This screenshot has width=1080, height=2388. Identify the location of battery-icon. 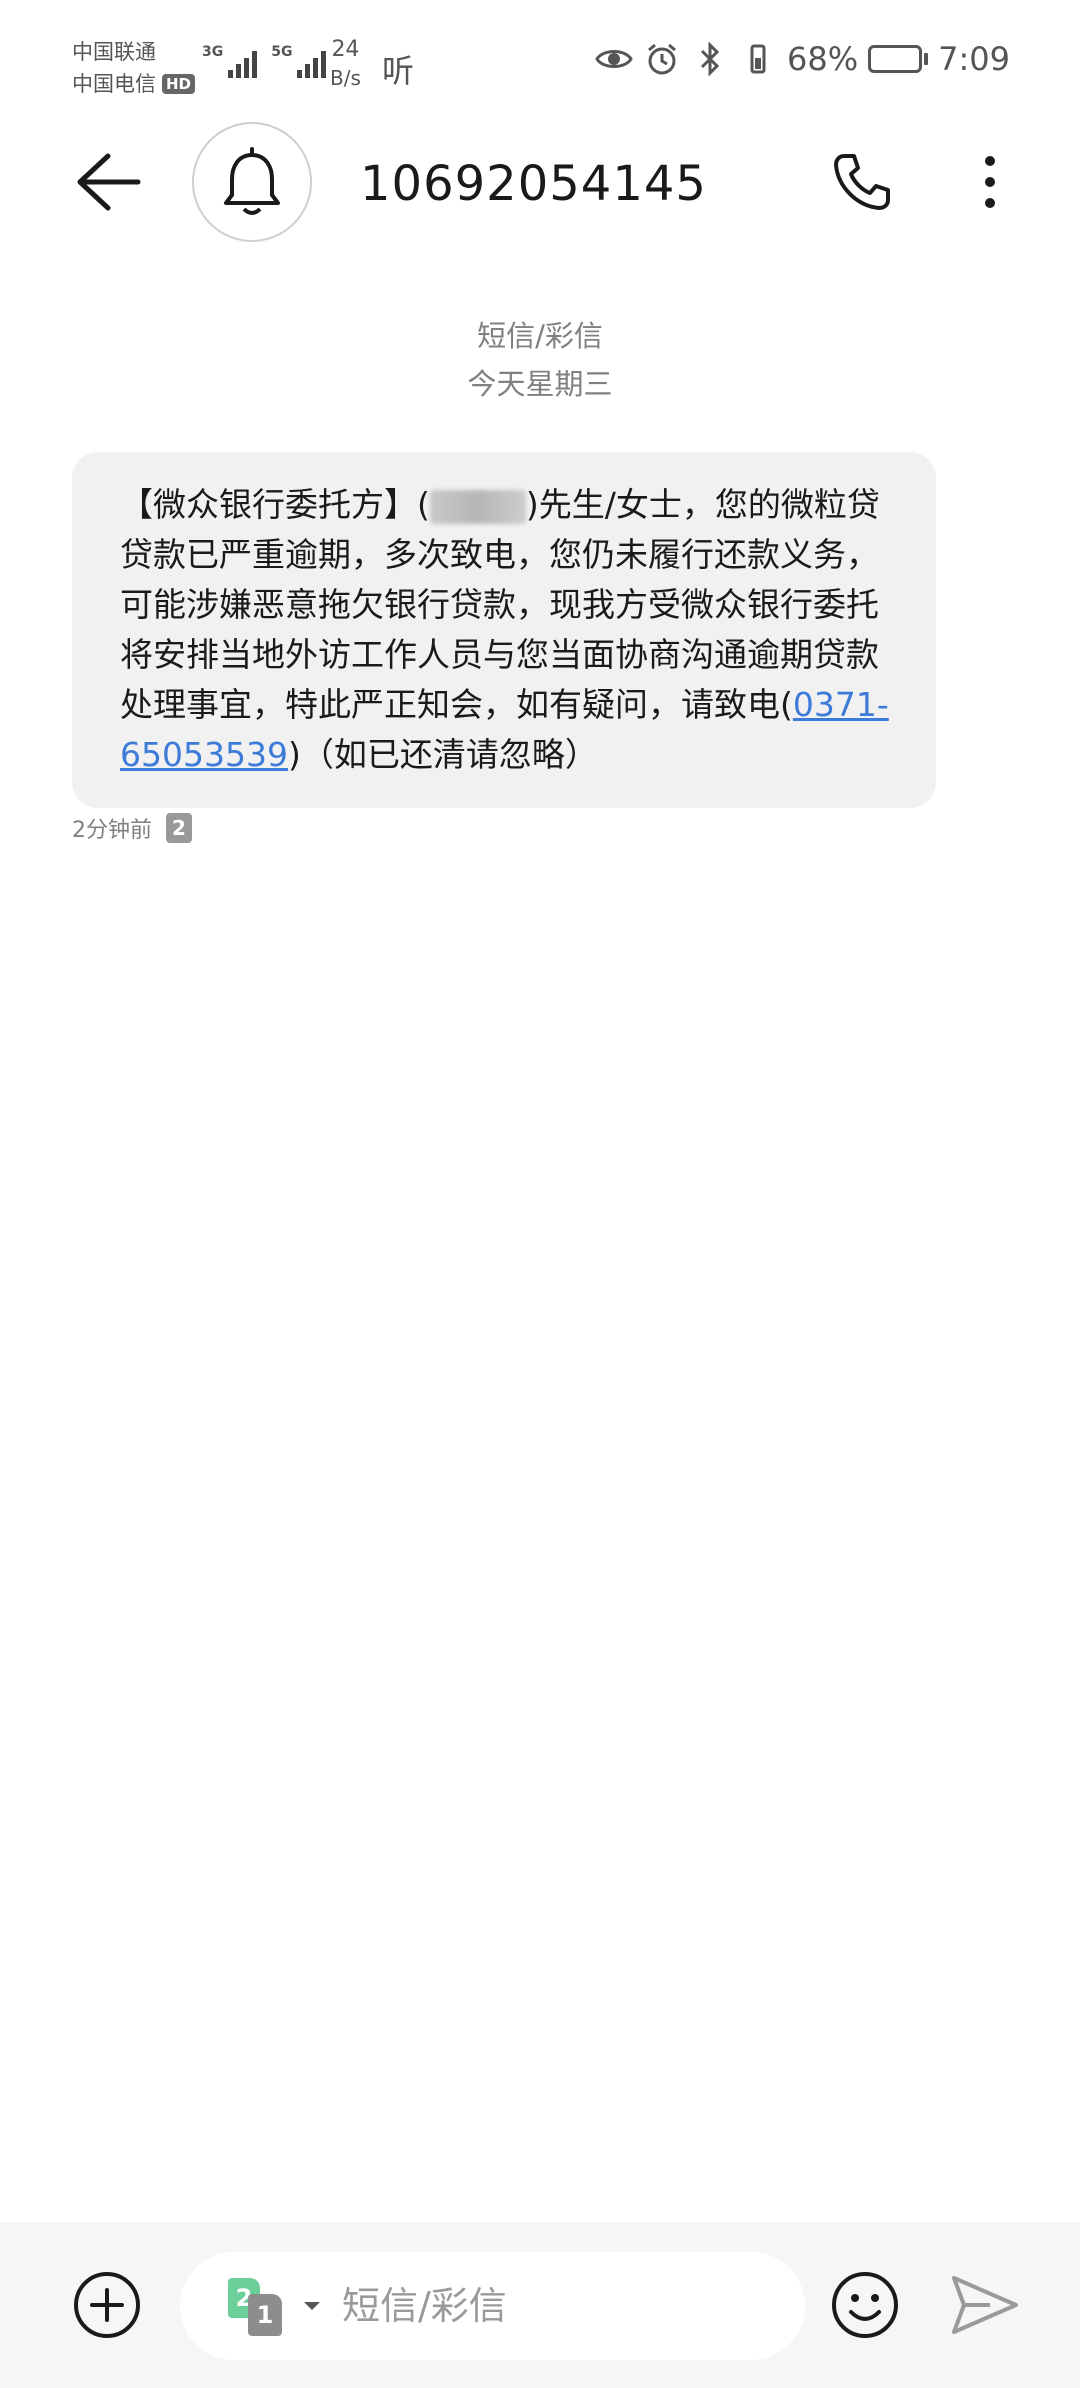
(898, 59).